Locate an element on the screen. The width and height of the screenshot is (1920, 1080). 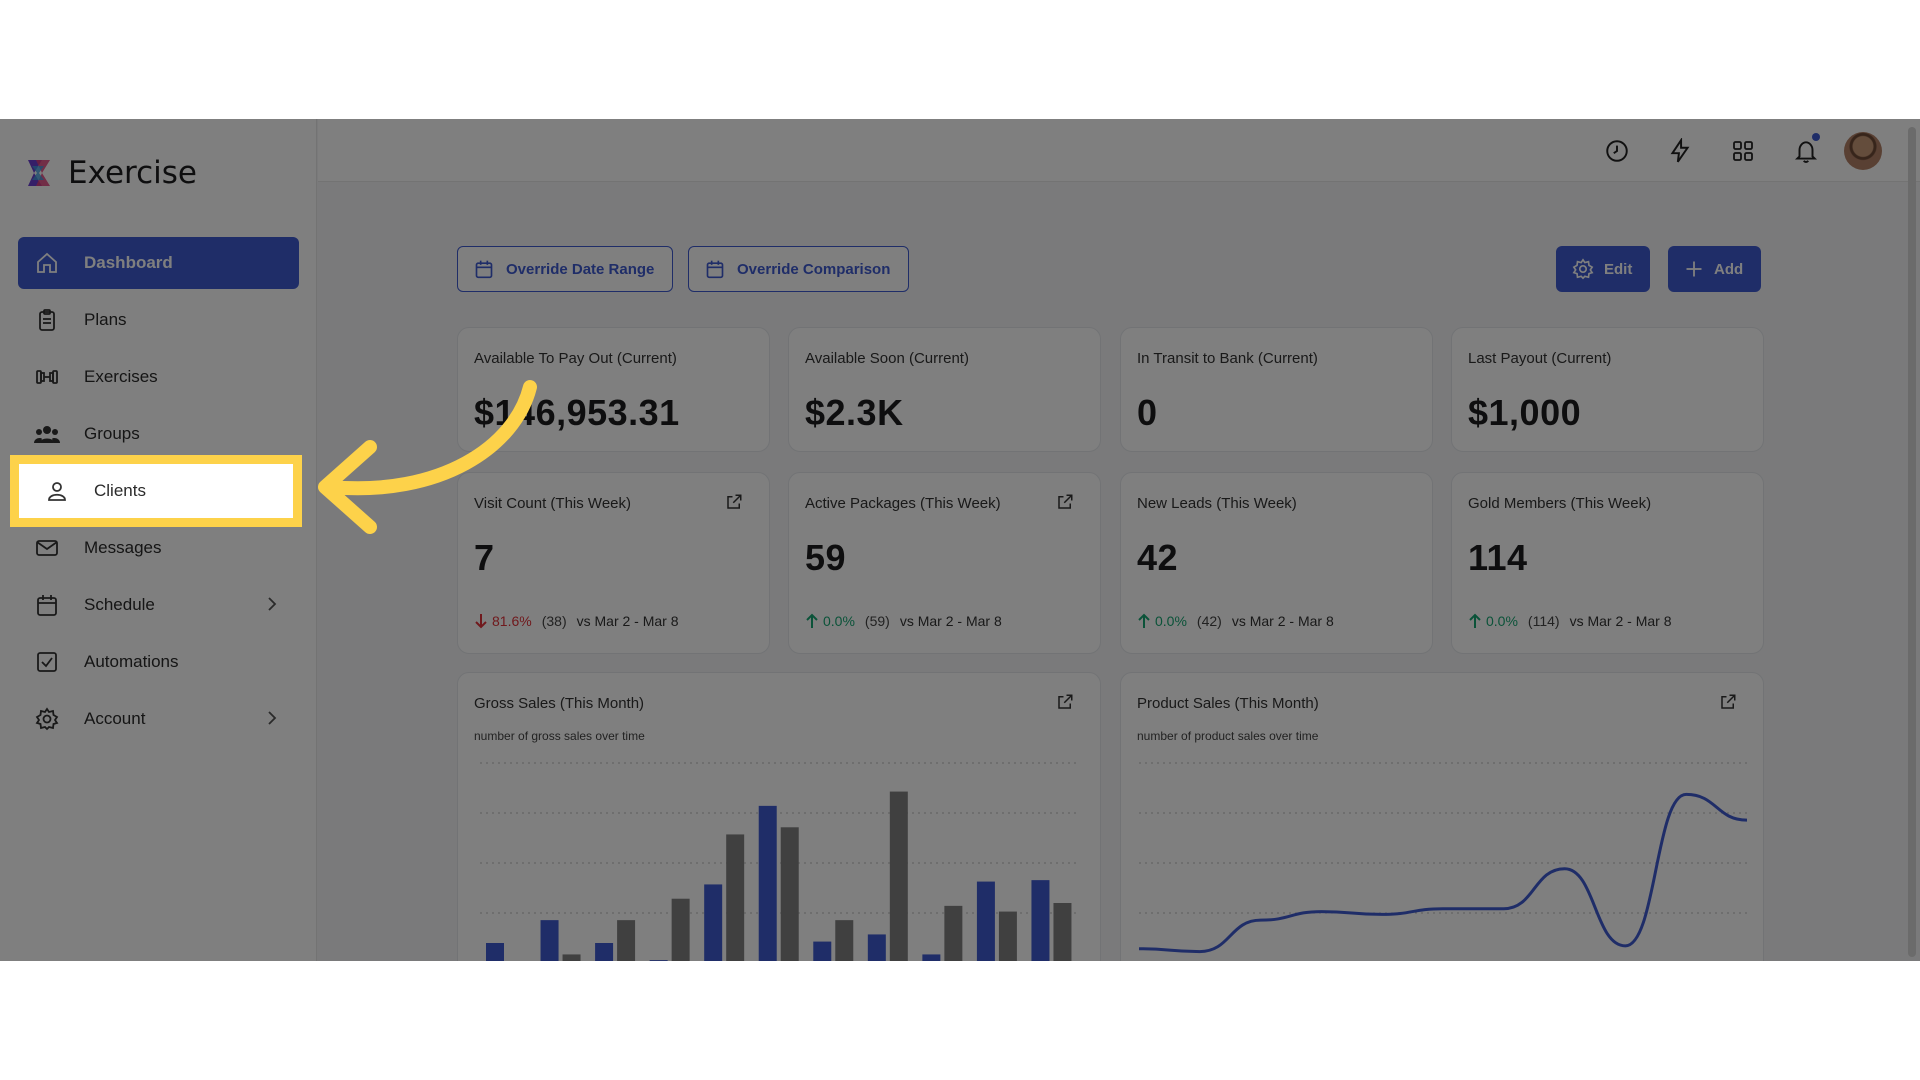
top-bar is located at coordinates (1119, 150).